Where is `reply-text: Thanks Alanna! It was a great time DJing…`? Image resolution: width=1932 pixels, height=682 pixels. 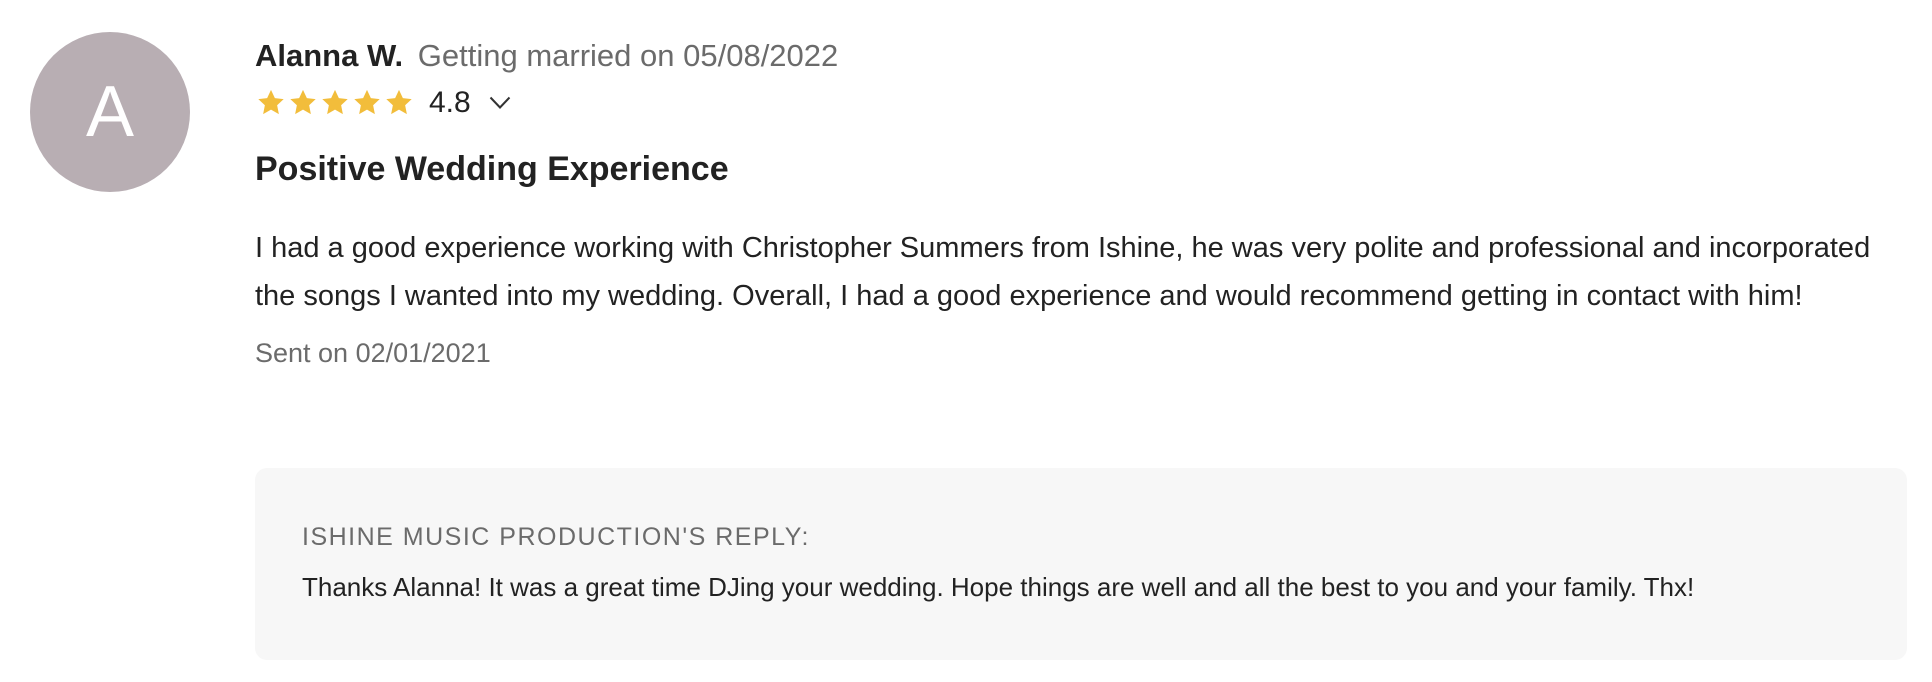 reply-text: Thanks Alanna! It was a great time DJing… is located at coordinates (998, 587).